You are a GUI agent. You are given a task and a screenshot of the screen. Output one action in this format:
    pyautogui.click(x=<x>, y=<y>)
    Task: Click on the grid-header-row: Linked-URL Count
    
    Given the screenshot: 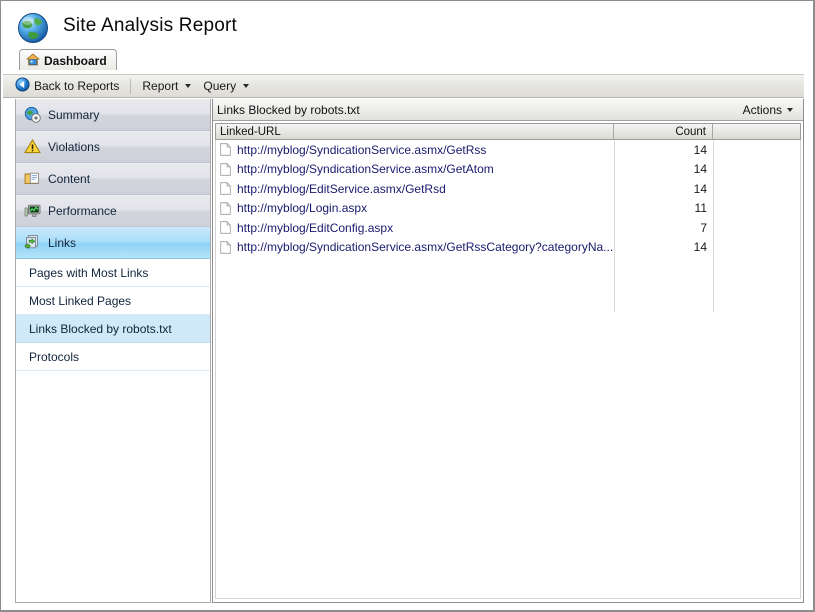 What is the action you would take?
    pyautogui.click(x=508, y=131)
    